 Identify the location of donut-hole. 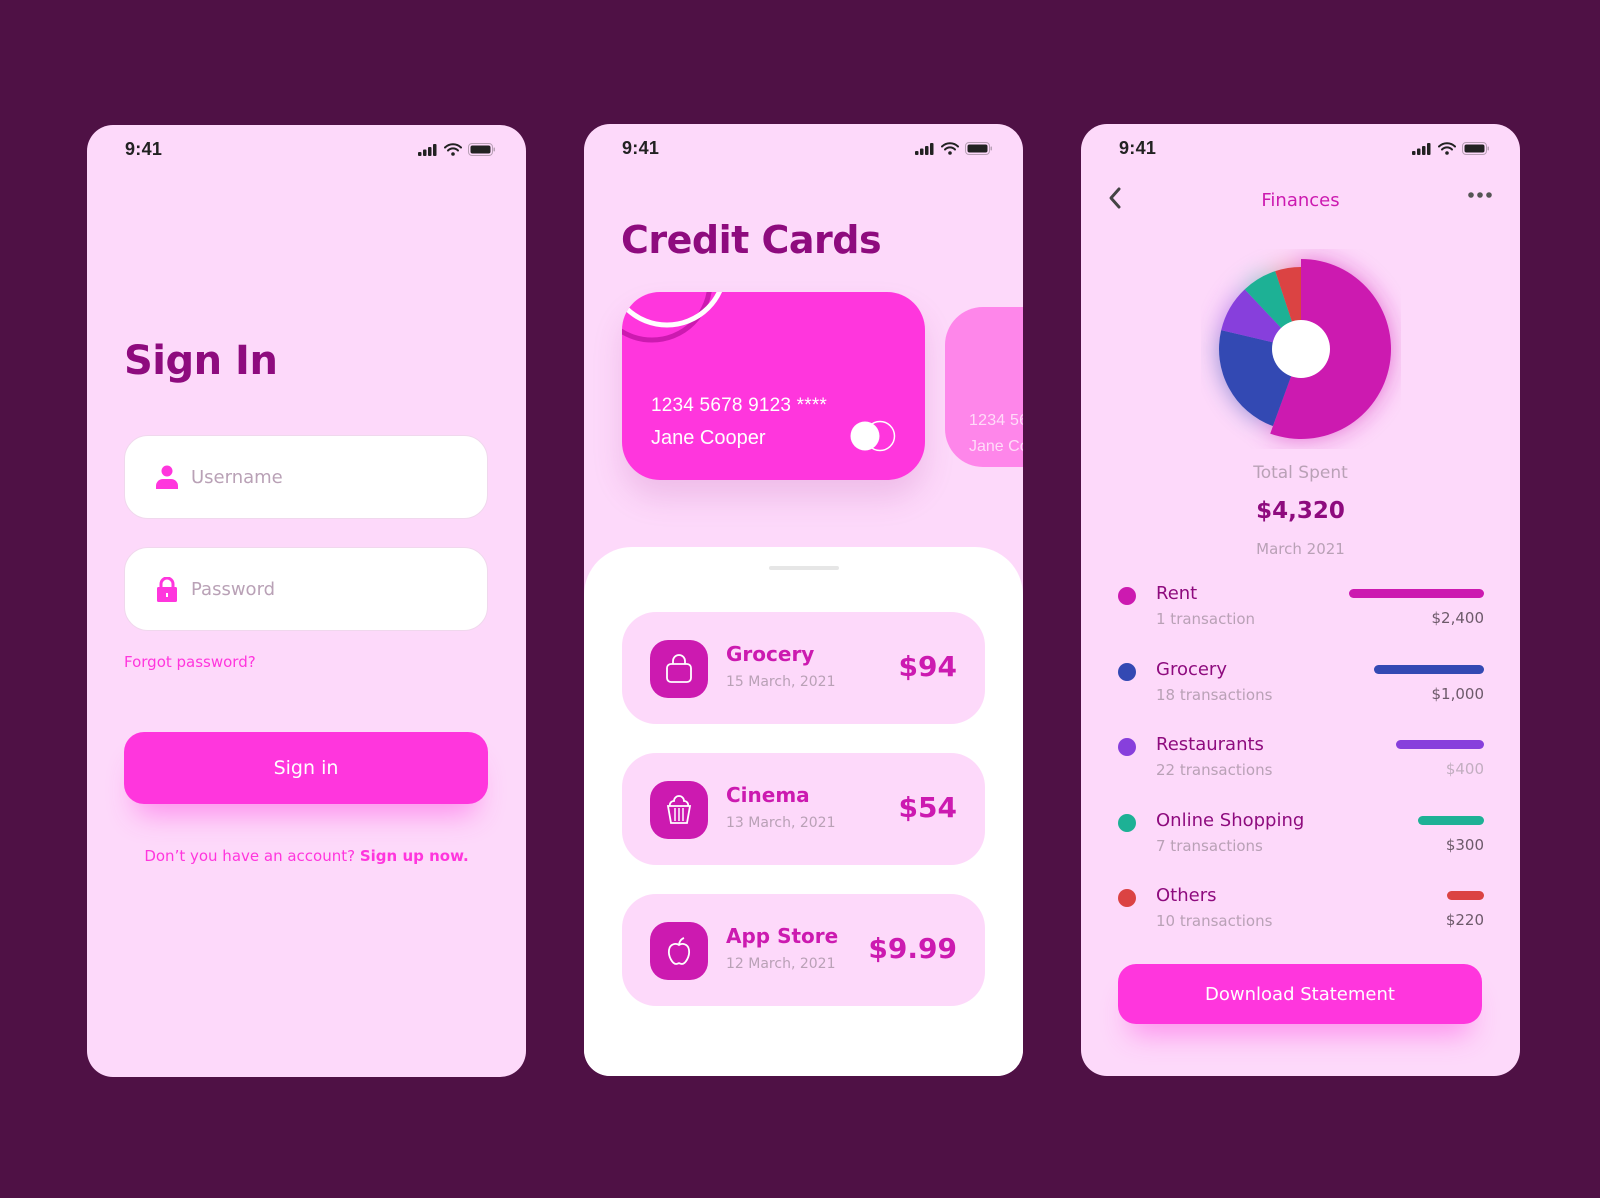
(1301, 349).